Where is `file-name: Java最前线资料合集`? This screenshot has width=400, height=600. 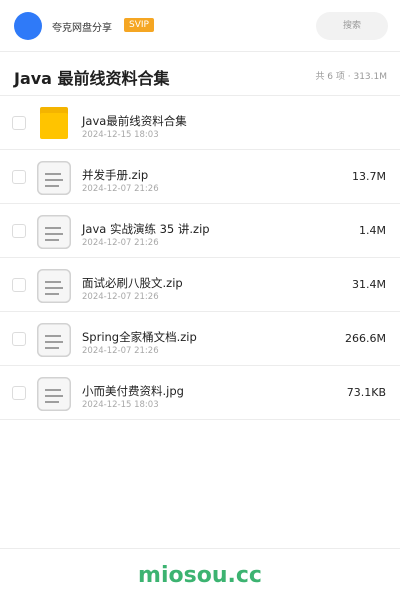
file-name: Java最前线资料合集 is located at coordinates (134, 121).